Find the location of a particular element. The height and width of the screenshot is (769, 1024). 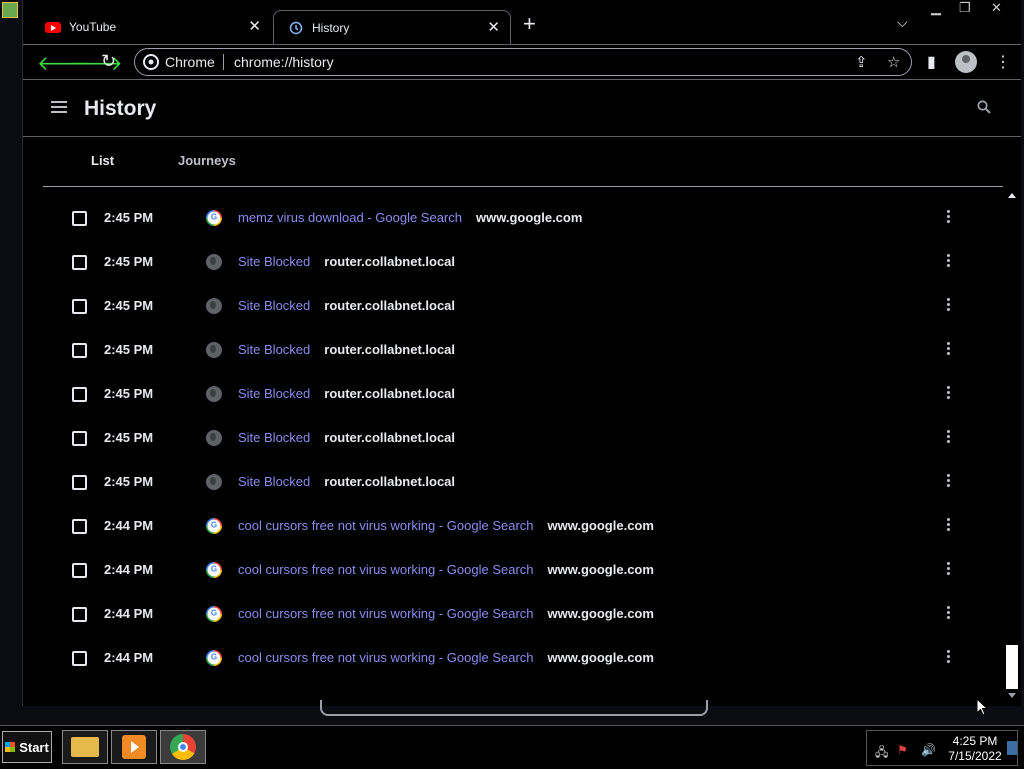

scrollbar is located at coordinates (1012, 448).